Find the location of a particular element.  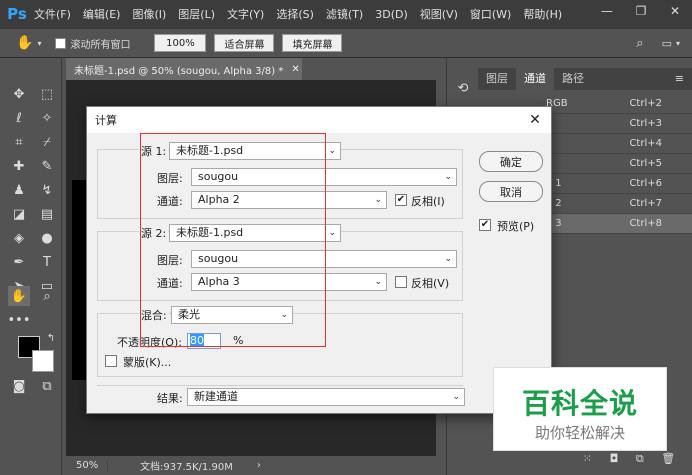

mask-checkbox is located at coordinates (111, 361).